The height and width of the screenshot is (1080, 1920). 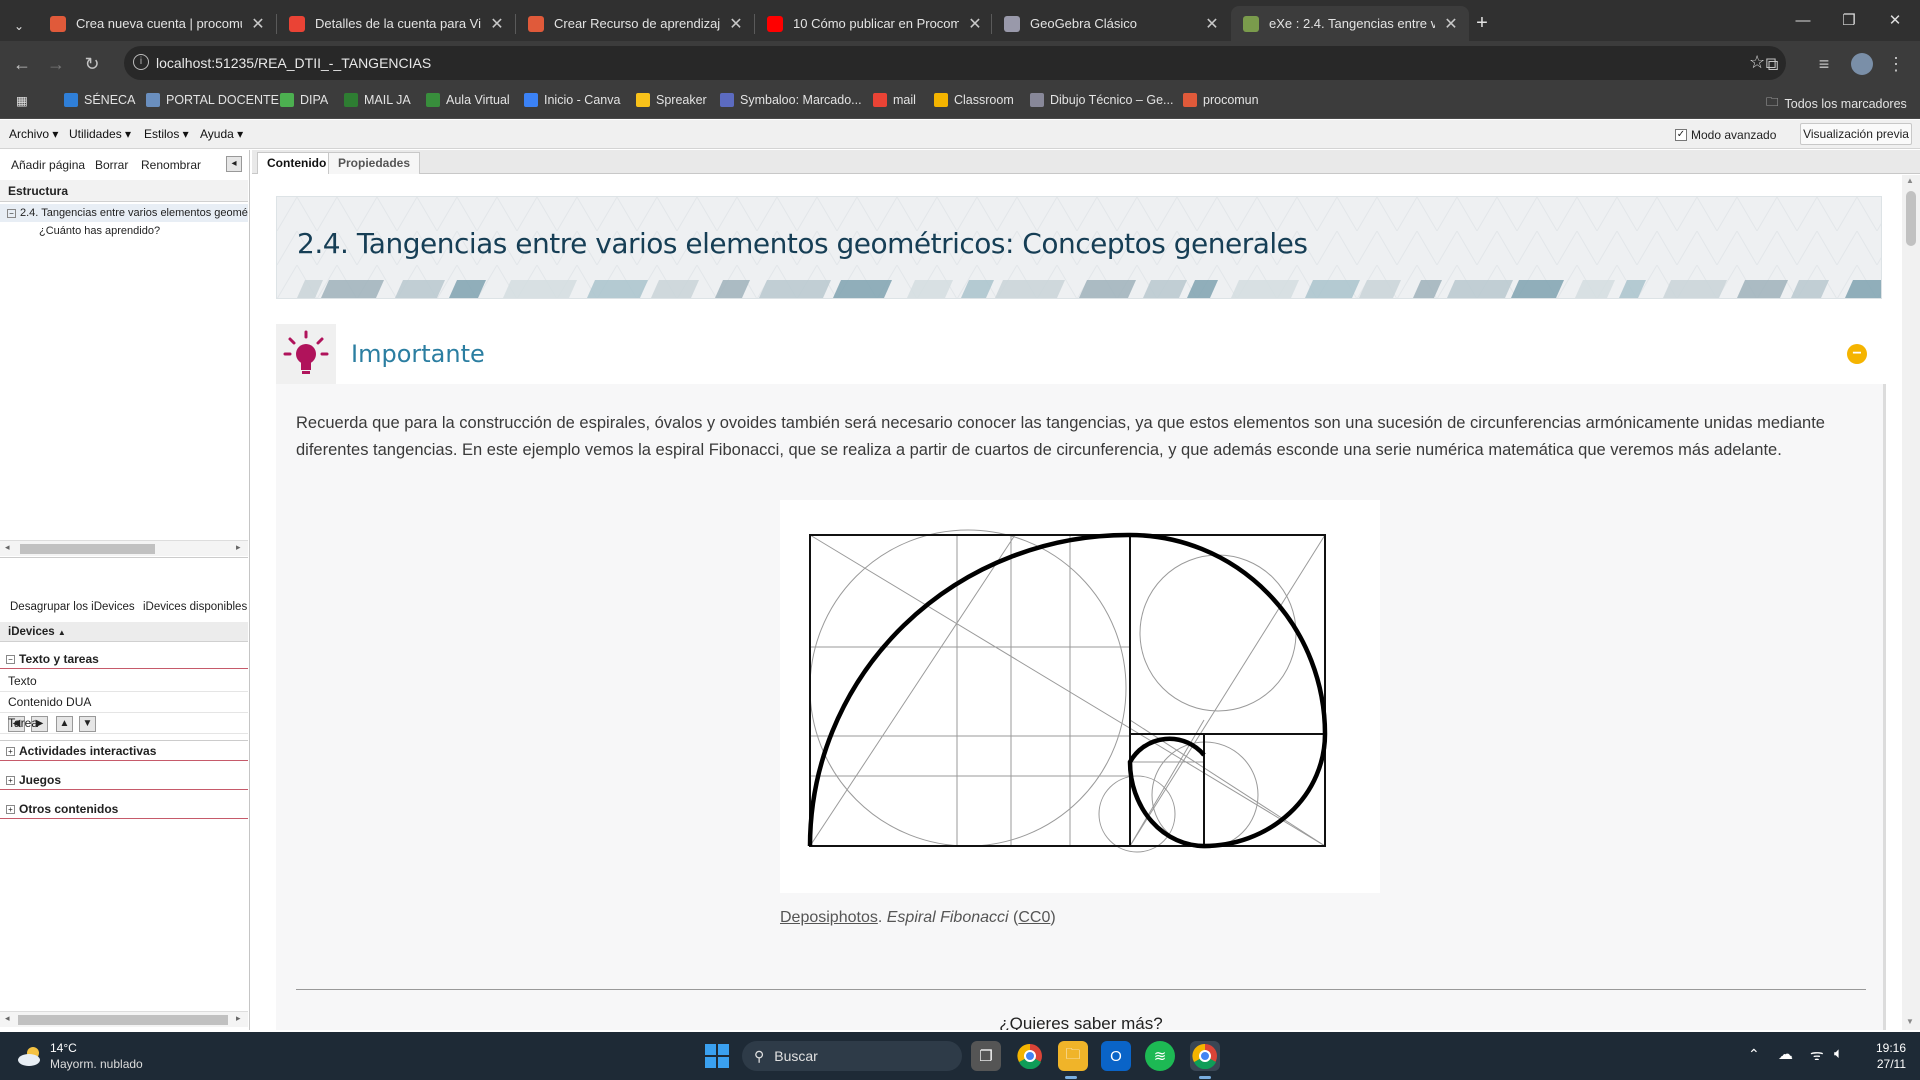 I want to click on onedrive-cloud-icon: ☁, so click(x=1785, y=1054).